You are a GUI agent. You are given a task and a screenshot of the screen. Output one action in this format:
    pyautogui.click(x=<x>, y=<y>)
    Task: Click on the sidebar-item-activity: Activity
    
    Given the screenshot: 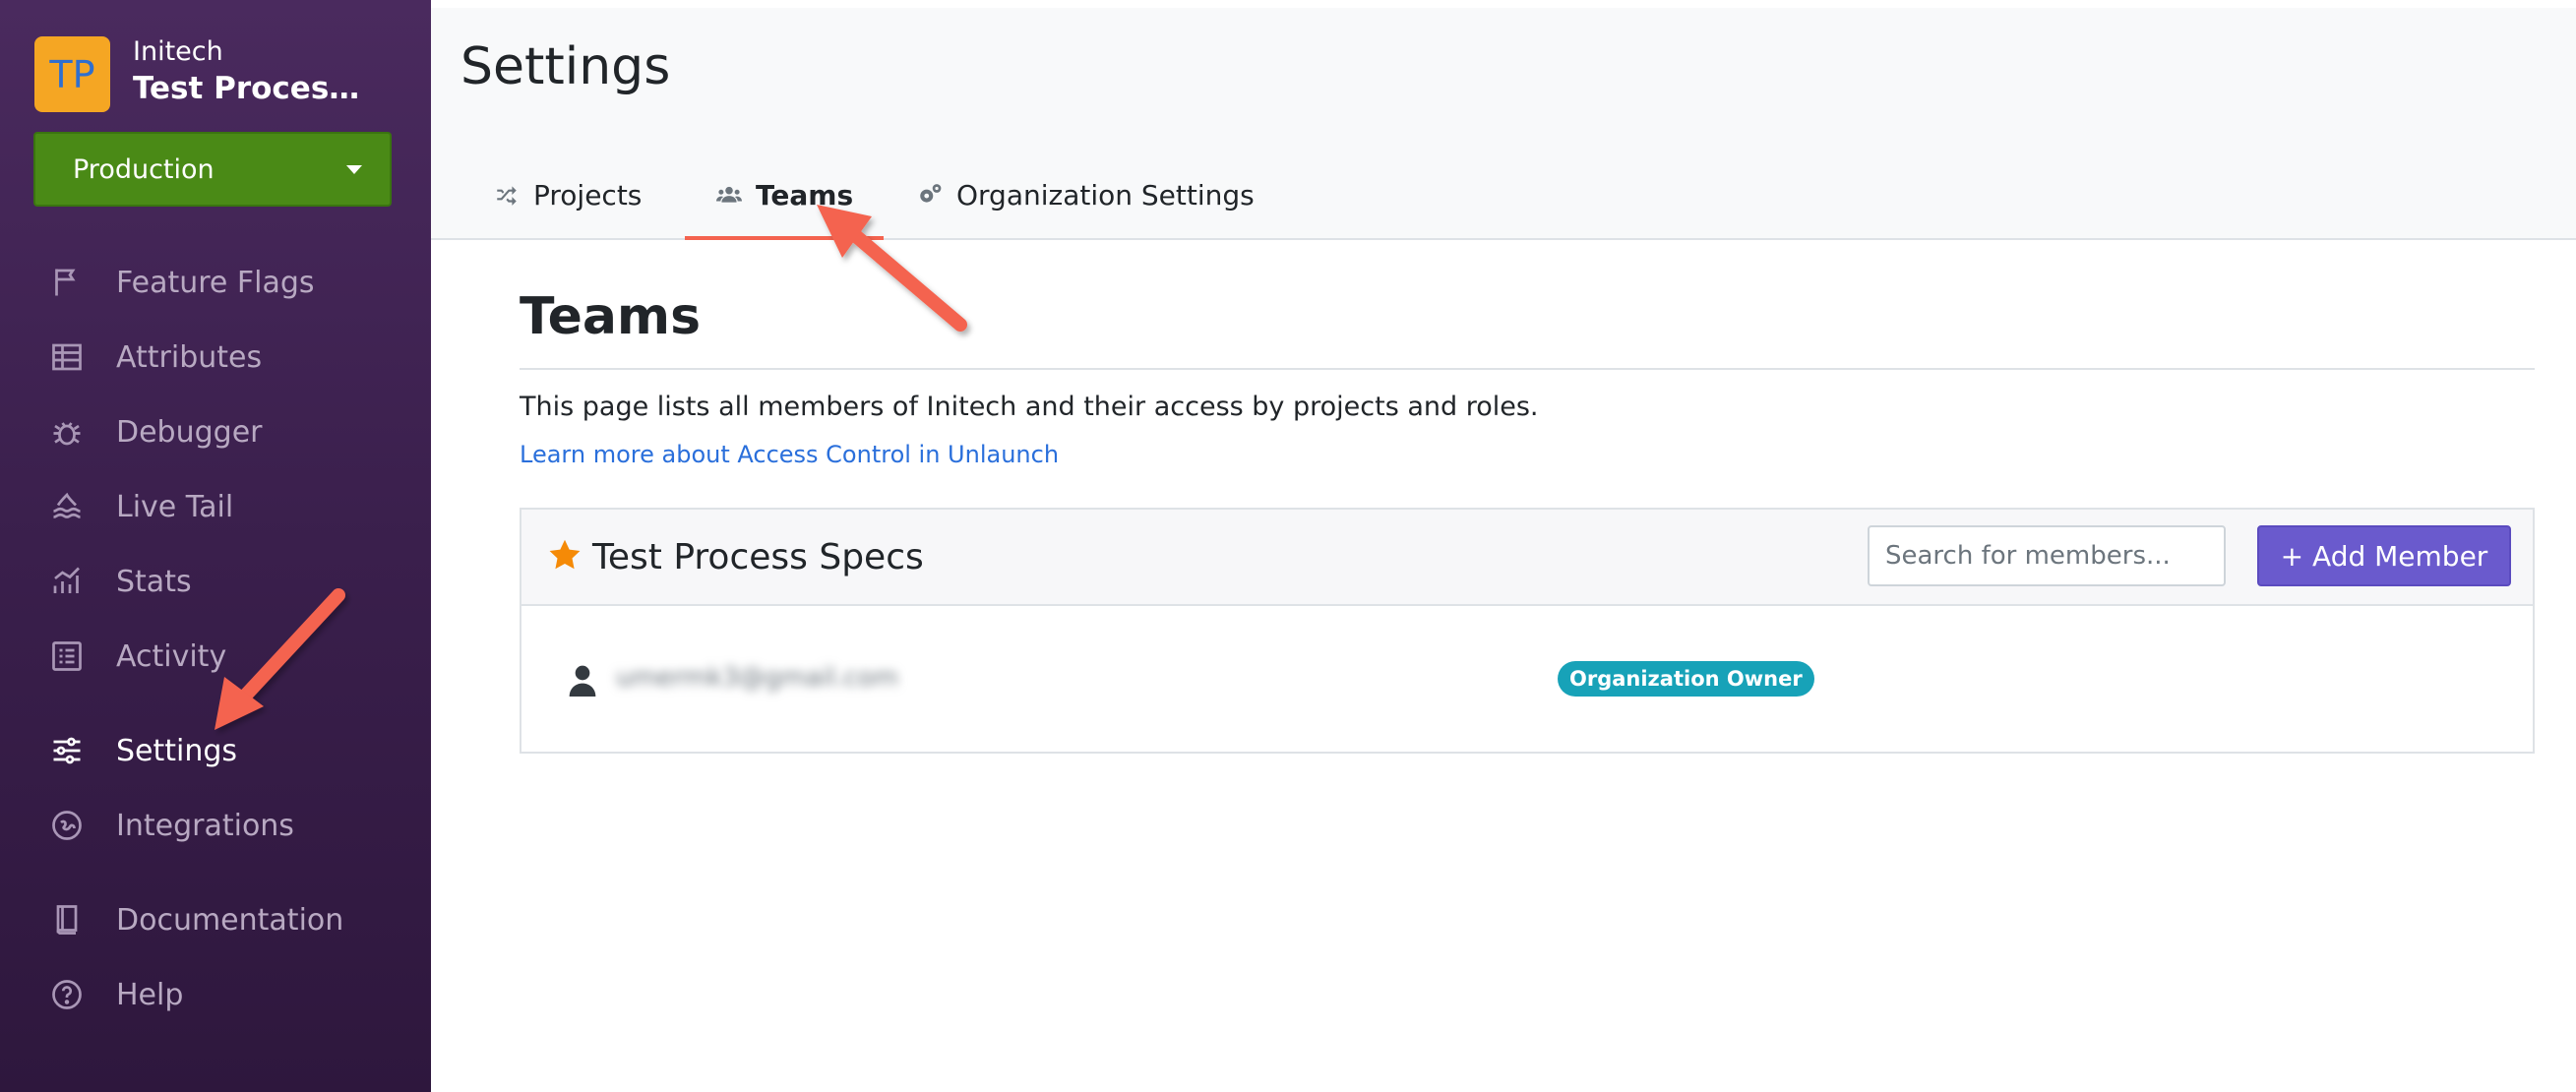 What is the action you would take?
    pyautogui.click(x=224, y=656)
    